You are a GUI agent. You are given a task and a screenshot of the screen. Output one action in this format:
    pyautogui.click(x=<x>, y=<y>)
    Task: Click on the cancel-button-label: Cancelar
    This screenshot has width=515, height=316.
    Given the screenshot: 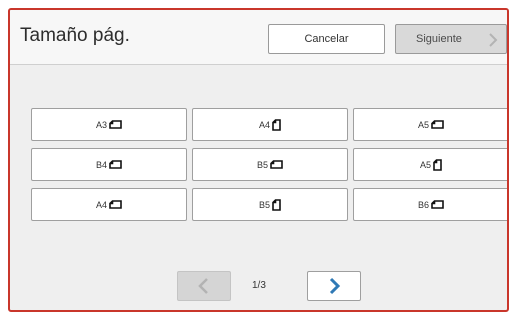 What is the action you would take?
    pyautogui.click(x=326, y=39)
    